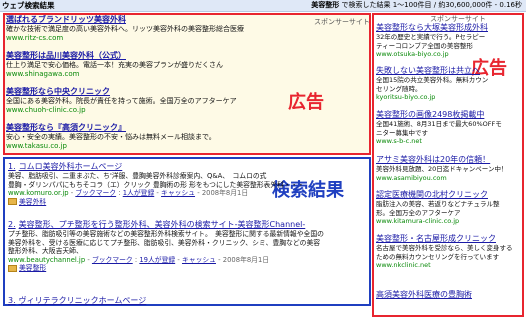 This screenshot has width=526, height=319. I want to click on result-number: 3., so click(12, 300).